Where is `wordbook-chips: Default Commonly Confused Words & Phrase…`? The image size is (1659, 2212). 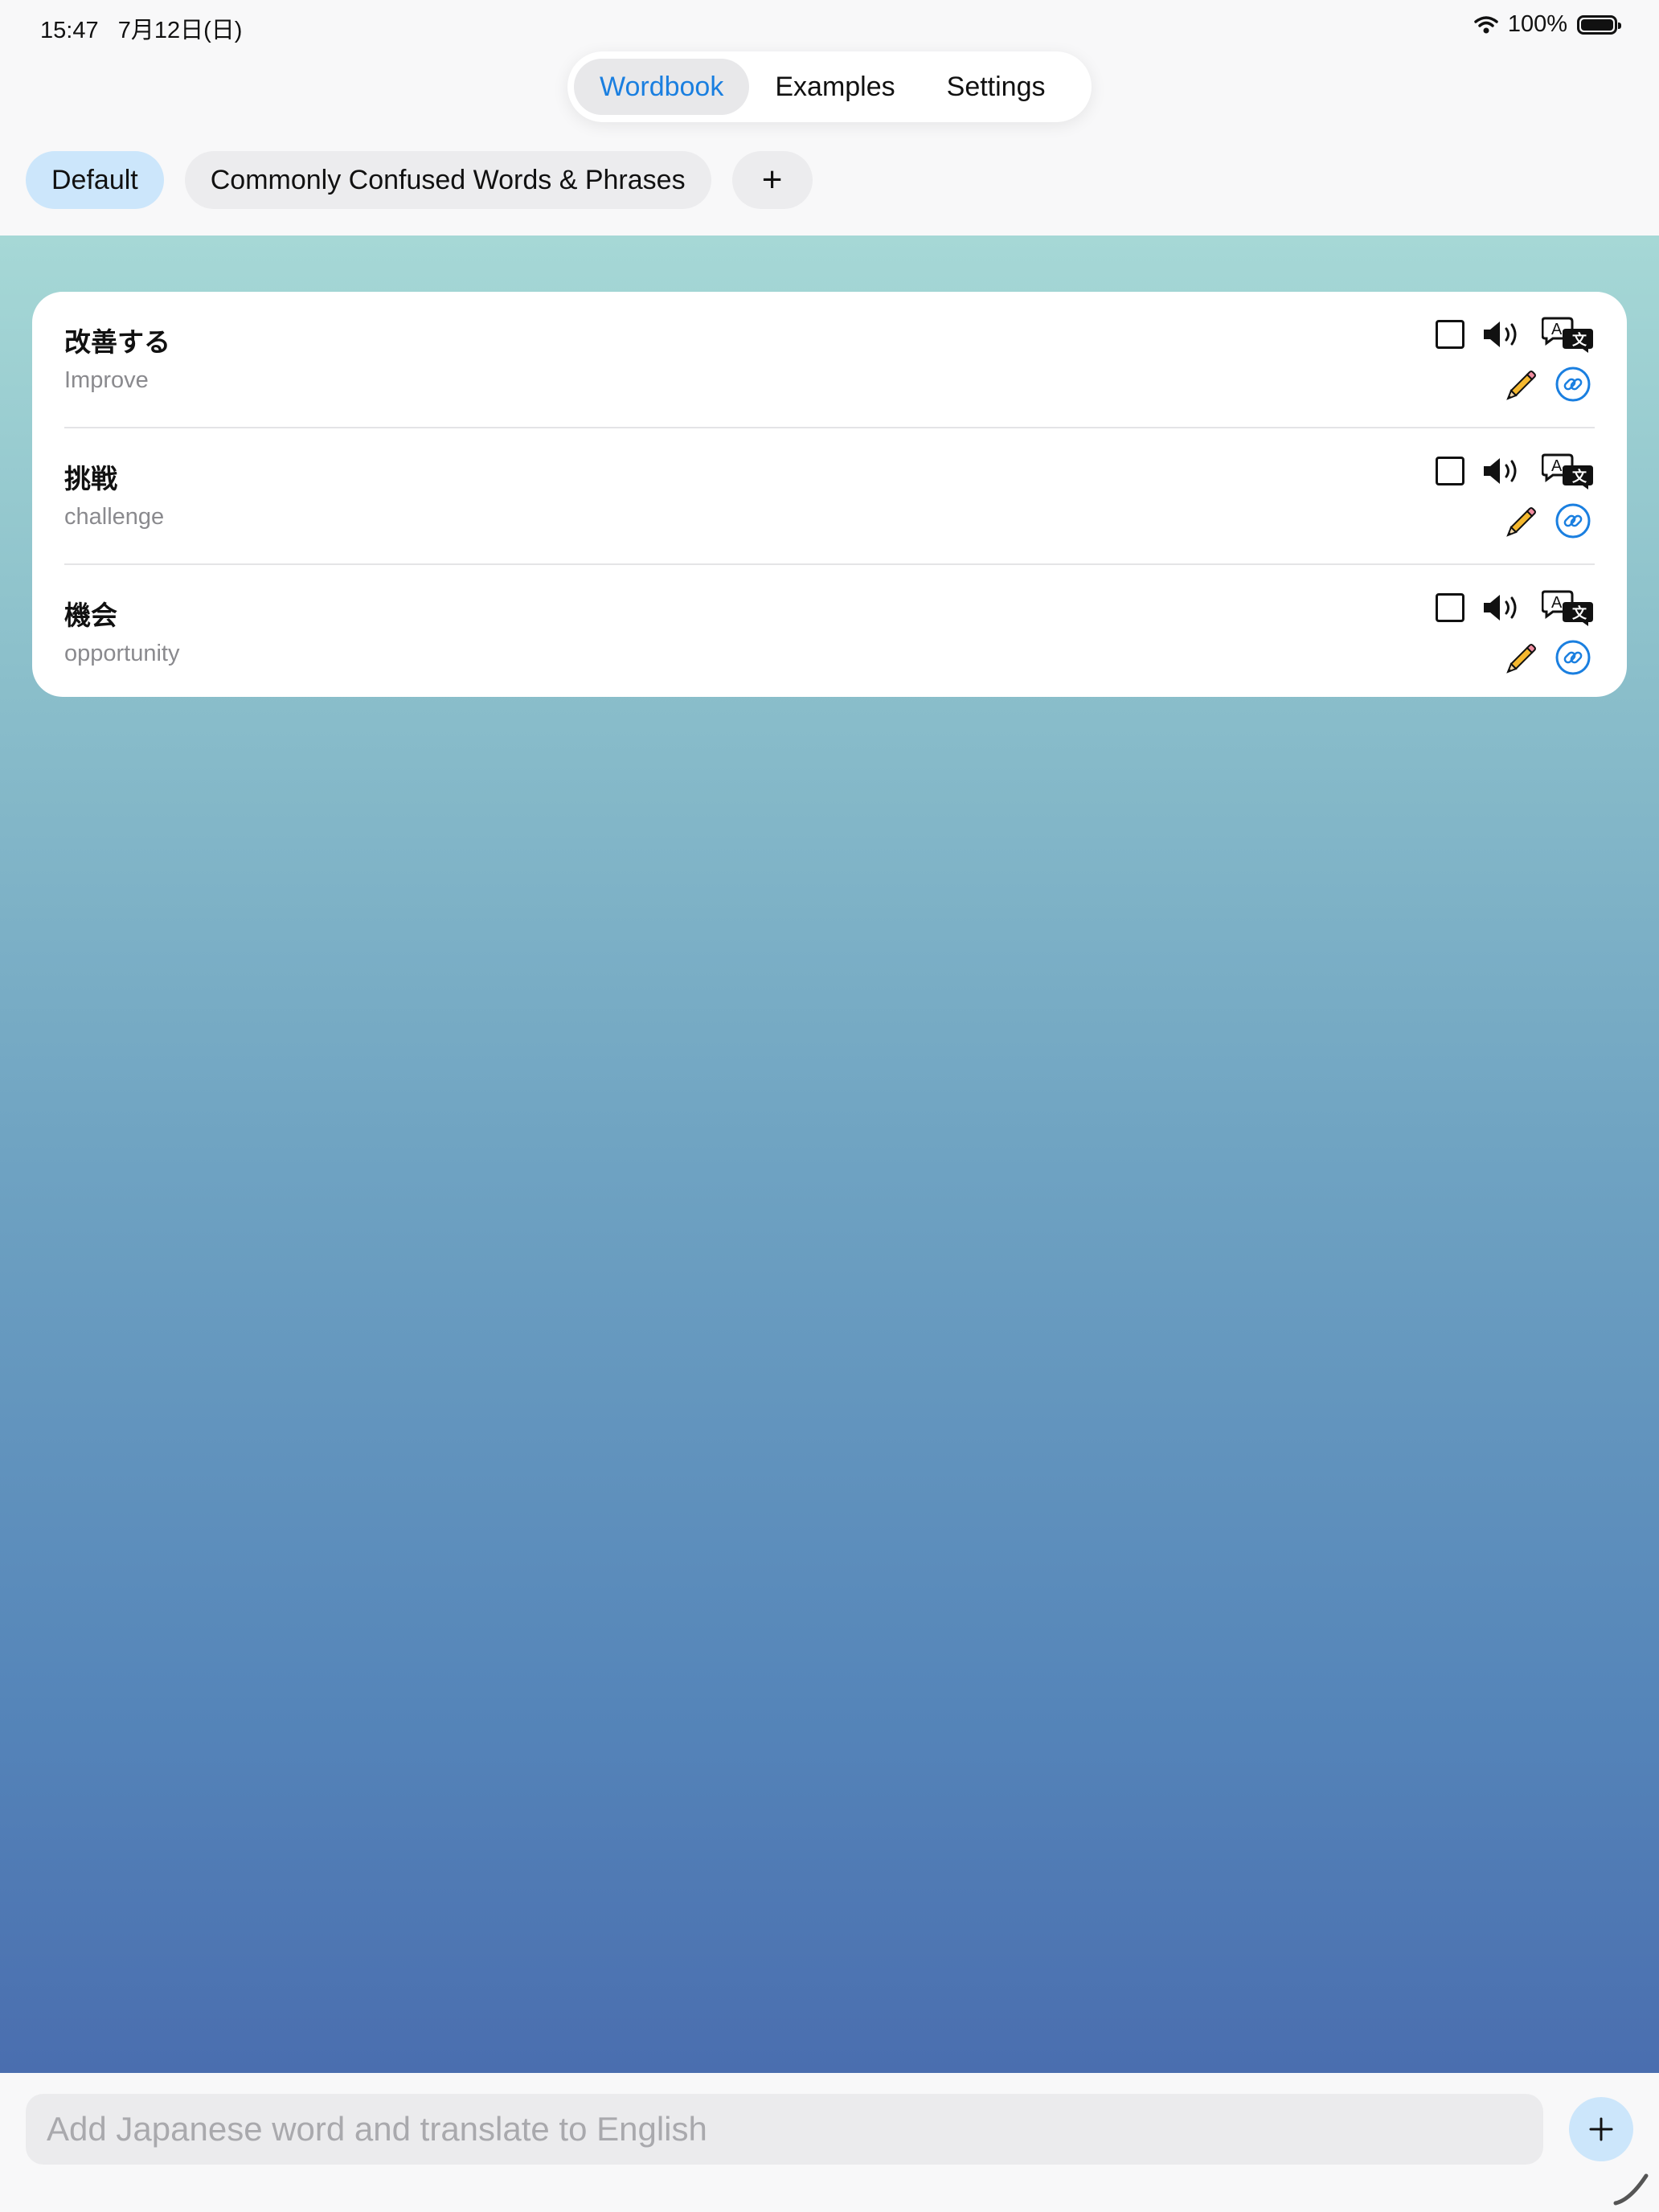
wordbook-chips: Default Commonly Confused Words & Phrase… is located at coordinates (420, 180).